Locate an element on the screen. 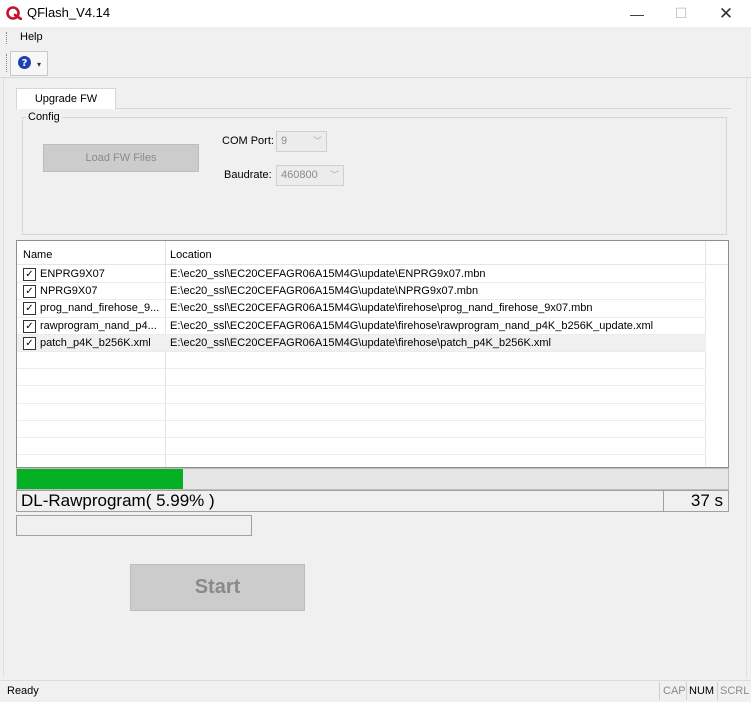  help-question-icon: ? is located at coordinates (24, 62).